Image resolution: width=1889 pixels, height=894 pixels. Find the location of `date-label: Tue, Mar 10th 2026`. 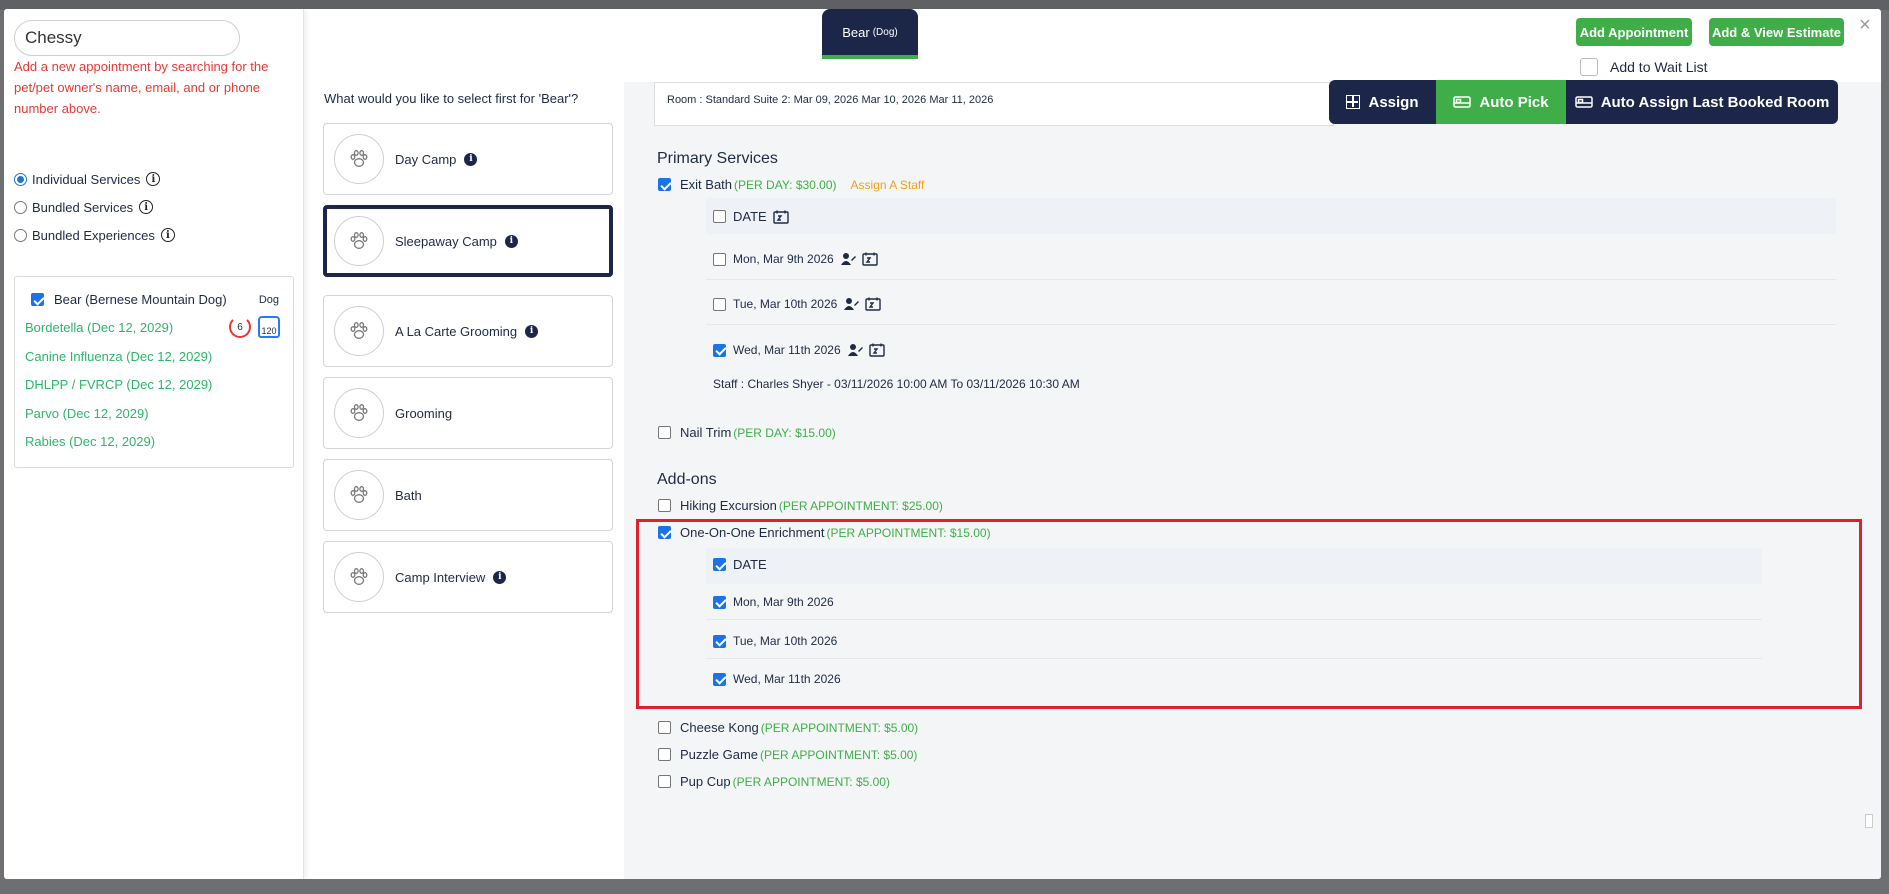

date-label: Tue, Mar 10th 2026 is located at coordinates (785, 304).